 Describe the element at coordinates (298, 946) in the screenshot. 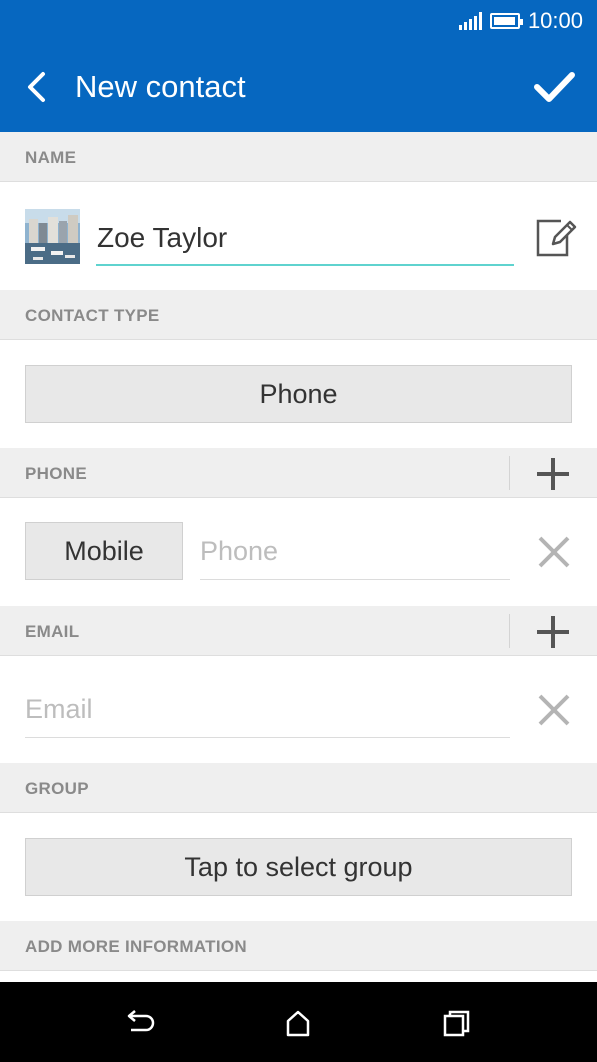

I see `add-more-info-header: ADD MORE INFORMATION` at that location.